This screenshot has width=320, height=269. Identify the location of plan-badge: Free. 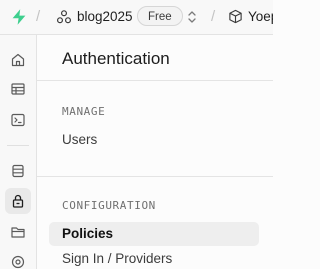
(160, 16).